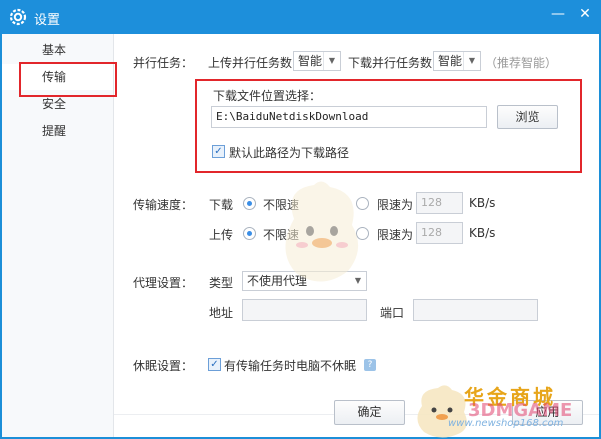 The height and width of the screenshot is (439, 601). I want to click on proxy-label: 代理设置：, so click(163, 283).